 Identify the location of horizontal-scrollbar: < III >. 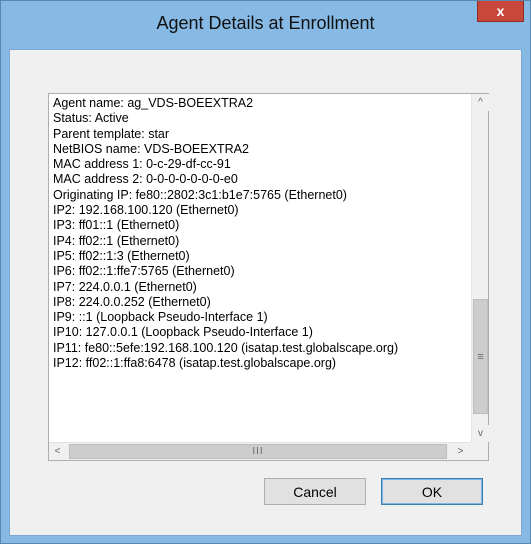
(260, 451).